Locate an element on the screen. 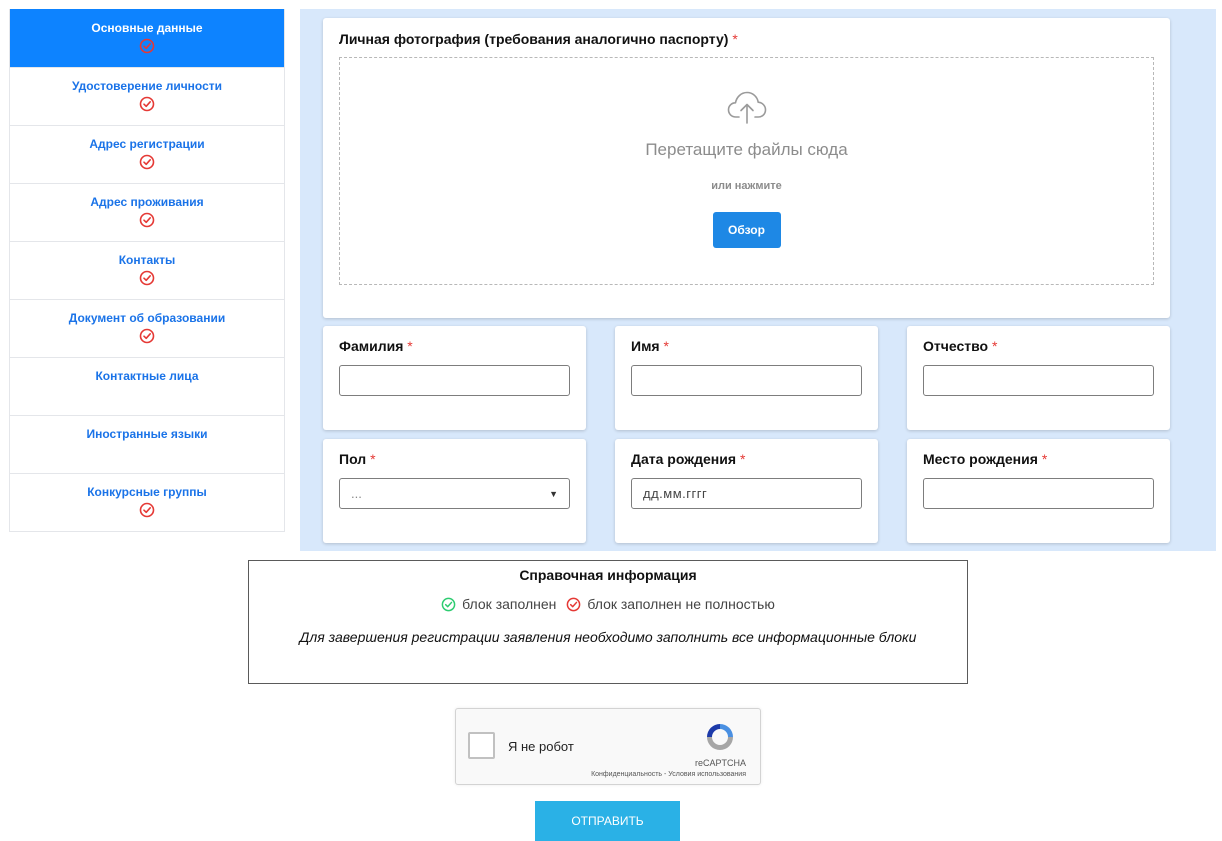 The height and width of the screenshot is (841, 1222). firstname-card: Имя * is located at coordinates (746, 378).